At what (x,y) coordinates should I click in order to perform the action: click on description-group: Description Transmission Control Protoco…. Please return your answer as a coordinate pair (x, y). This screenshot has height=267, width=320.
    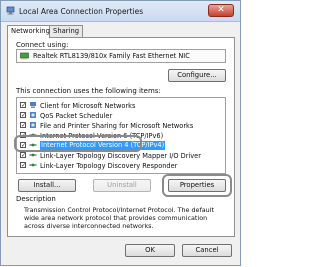
    Looking at the image, I should click on (121, 214).